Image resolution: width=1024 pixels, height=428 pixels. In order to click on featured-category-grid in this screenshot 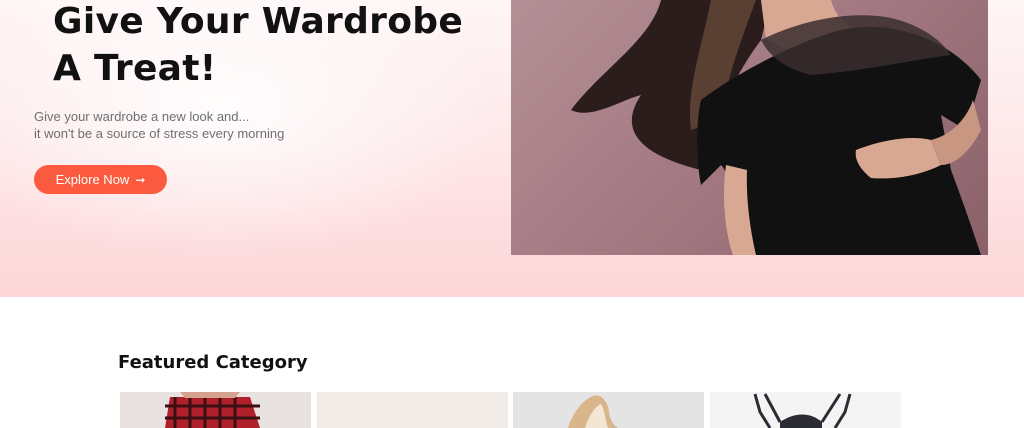, I will do `click(510, 410)`.